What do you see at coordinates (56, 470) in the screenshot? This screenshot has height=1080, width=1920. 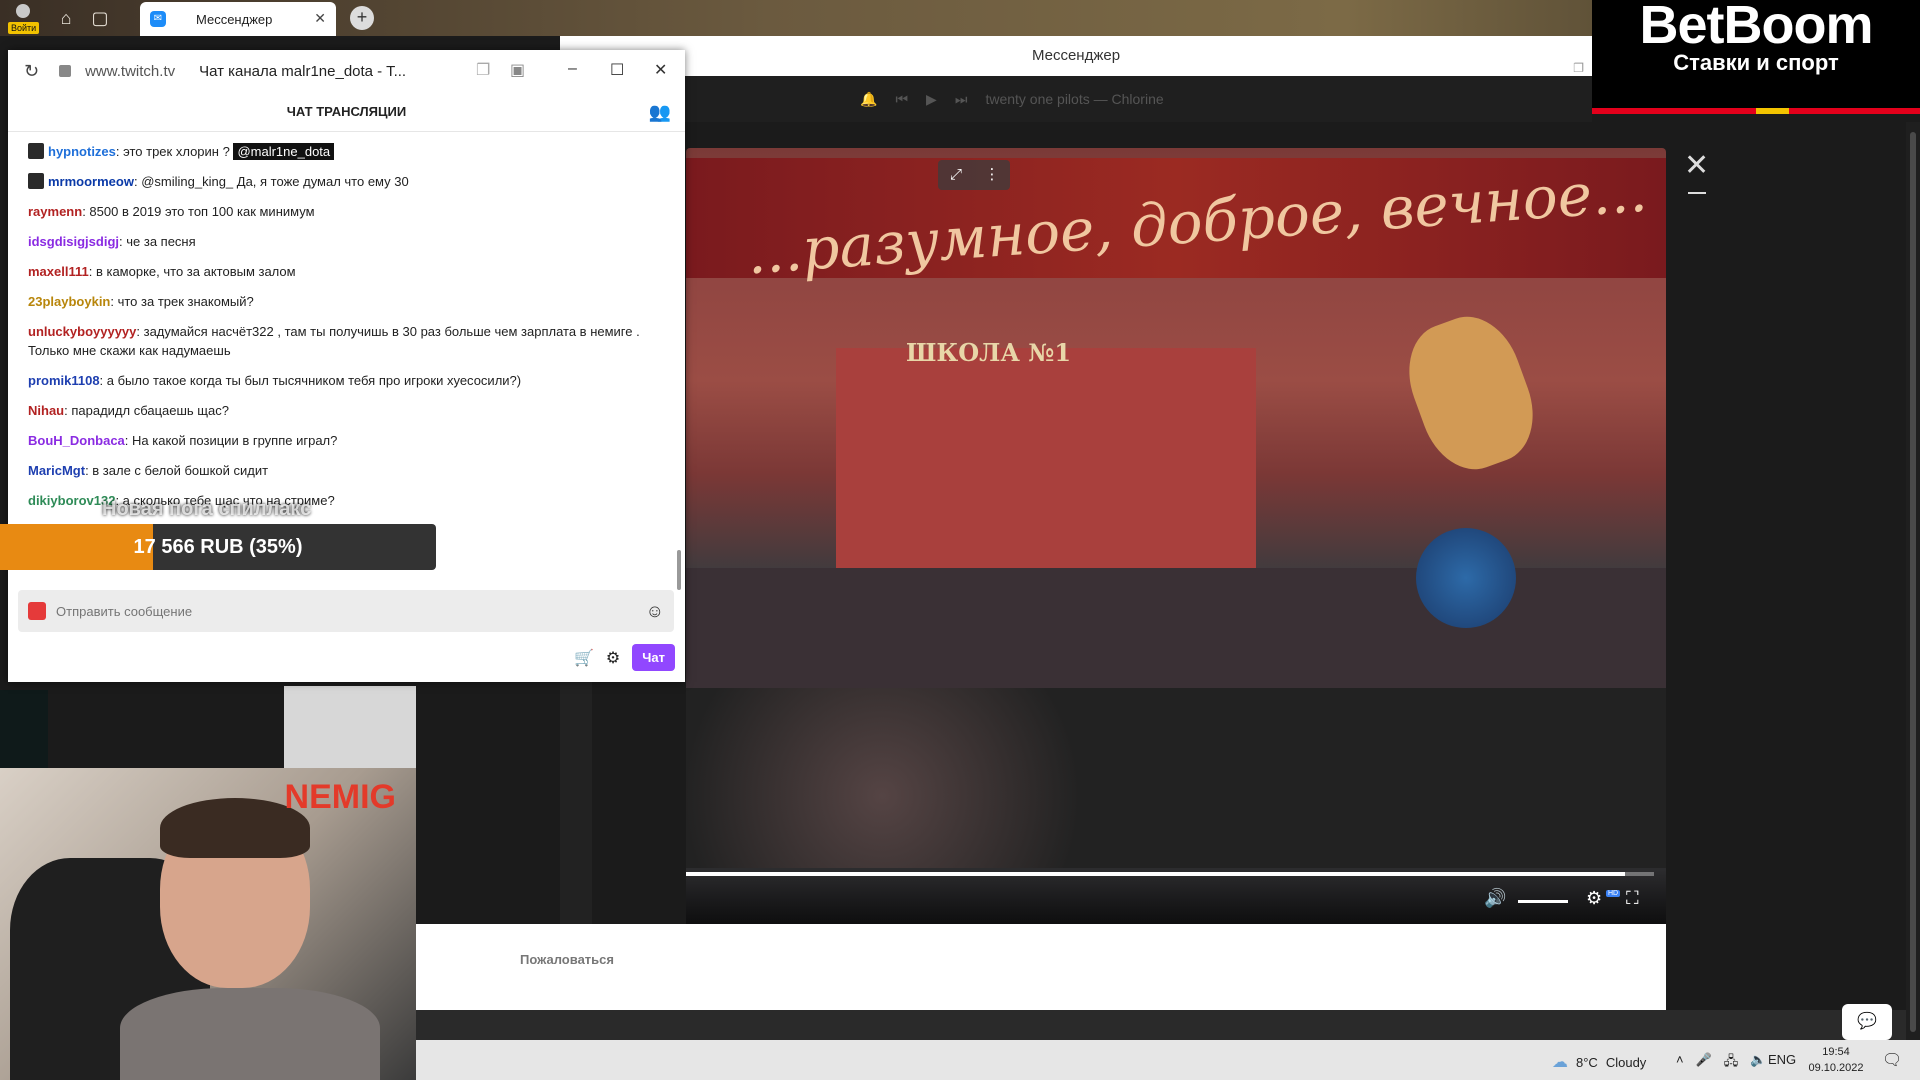 I see `chat-username: MaricMgt` at bounding box center [56, 470].